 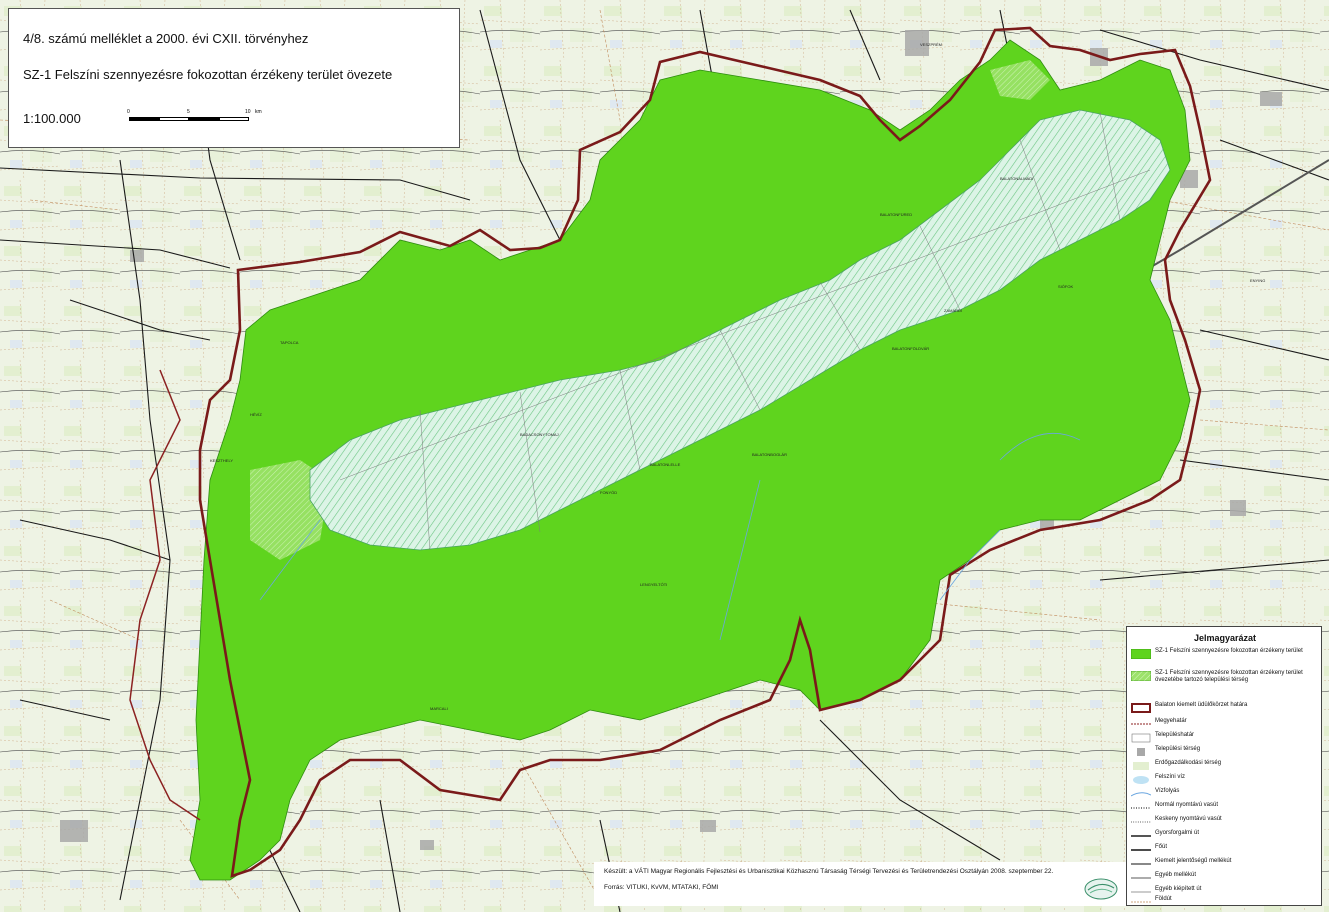 I want to click on legend-symbol-road-other, so click(x=1141, y=878).